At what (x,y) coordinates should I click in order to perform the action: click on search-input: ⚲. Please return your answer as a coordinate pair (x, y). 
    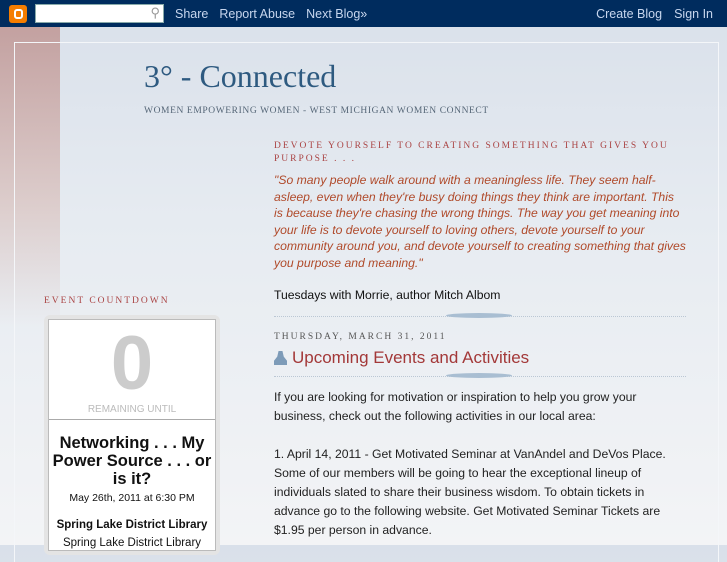
    Looking at the image, I should click on (99, 13).